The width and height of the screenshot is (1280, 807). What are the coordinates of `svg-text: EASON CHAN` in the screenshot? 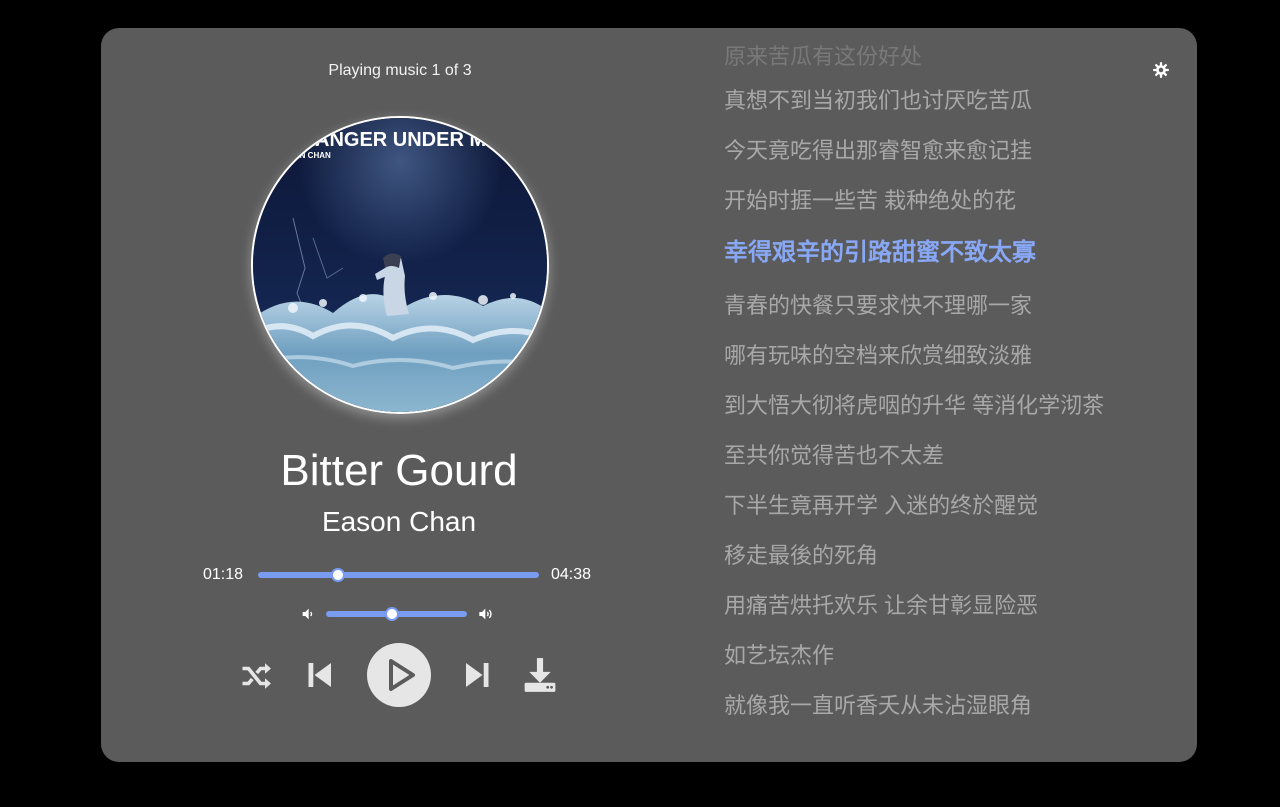 It's located at (304, 155).